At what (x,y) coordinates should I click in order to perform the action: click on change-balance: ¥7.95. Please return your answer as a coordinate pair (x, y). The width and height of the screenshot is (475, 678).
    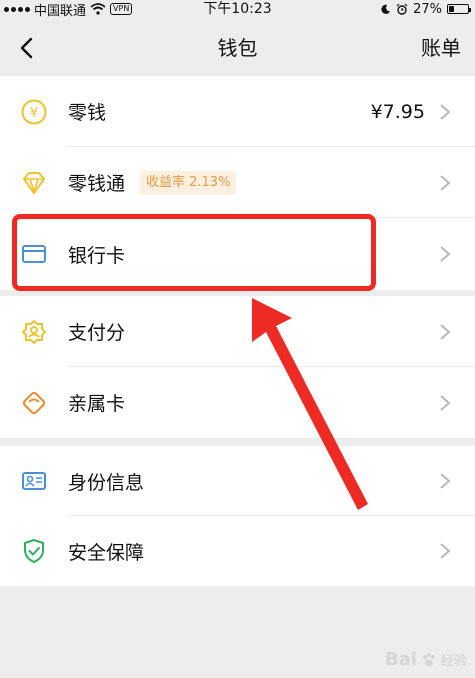
    Looking at the image, I should click on (397, 111).